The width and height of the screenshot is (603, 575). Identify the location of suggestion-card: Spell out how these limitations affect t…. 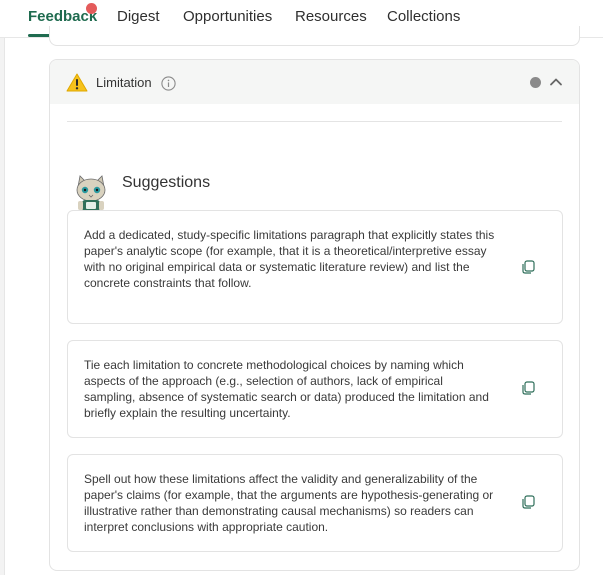
(315, 503).